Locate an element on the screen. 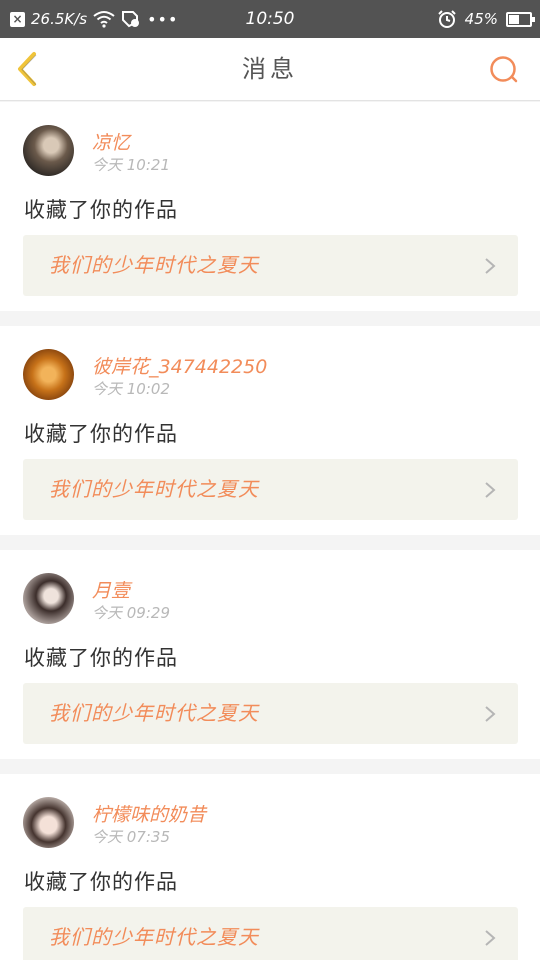 Image resolution: width=540 pixels, height=960 pixels. page-title: 消息 is located at coordinates (270, 69).